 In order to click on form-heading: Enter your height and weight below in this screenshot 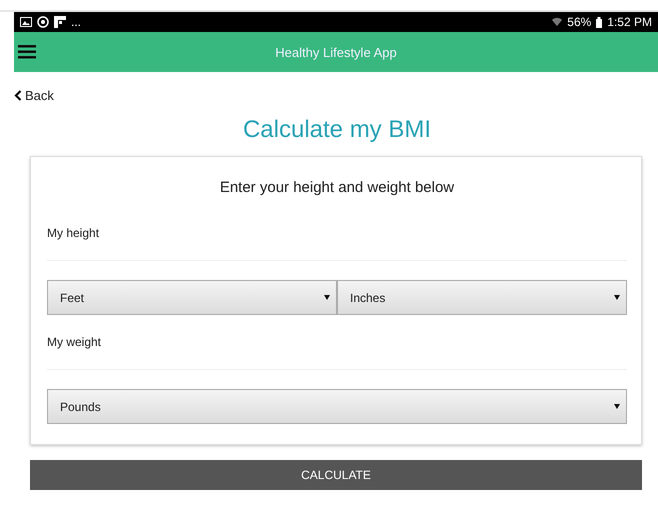, I will do `click(337, 187)`.